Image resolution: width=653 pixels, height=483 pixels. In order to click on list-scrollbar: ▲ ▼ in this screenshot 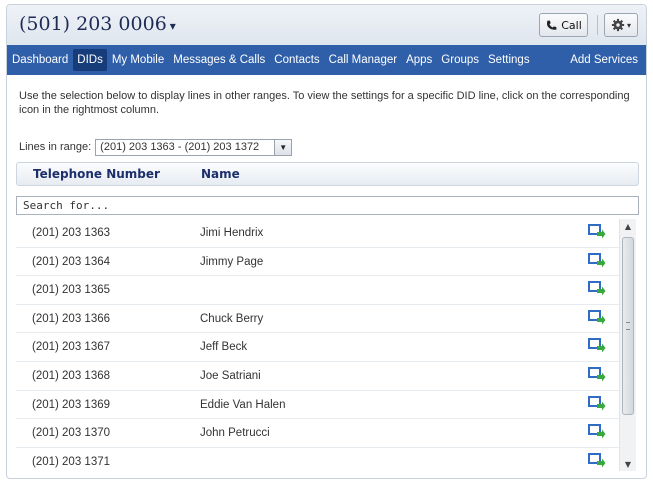, I will do `click(627, 345)`.